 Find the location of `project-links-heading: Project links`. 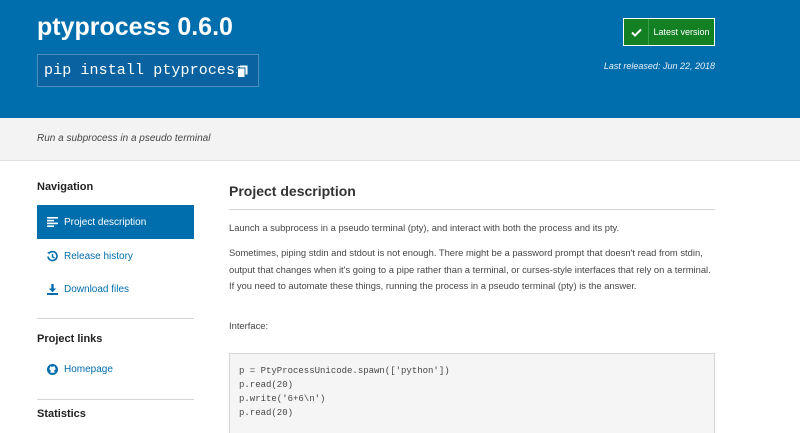

project-links-heading: Project links is located at coordinates (70, 339).